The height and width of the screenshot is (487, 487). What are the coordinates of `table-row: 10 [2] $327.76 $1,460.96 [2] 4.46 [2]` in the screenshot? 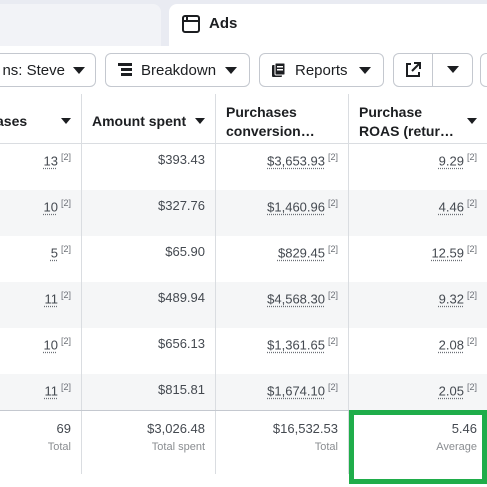 It's located at (243, 213).